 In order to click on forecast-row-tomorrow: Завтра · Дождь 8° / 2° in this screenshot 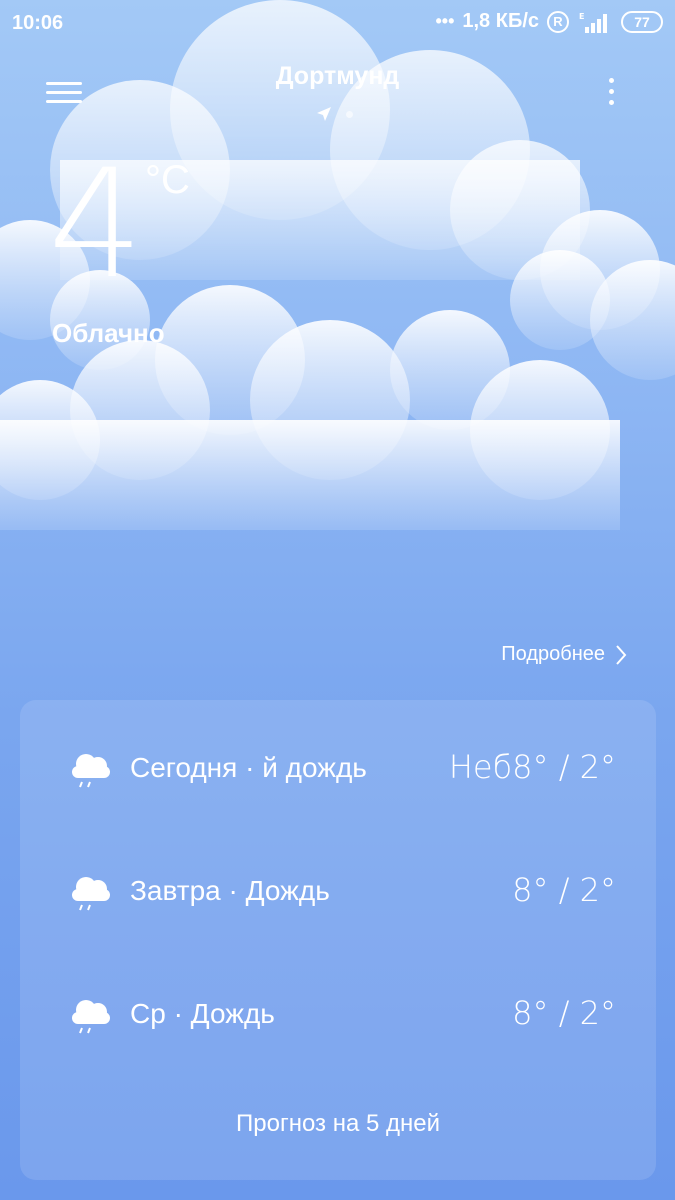, I will do `click(338, 897)`.